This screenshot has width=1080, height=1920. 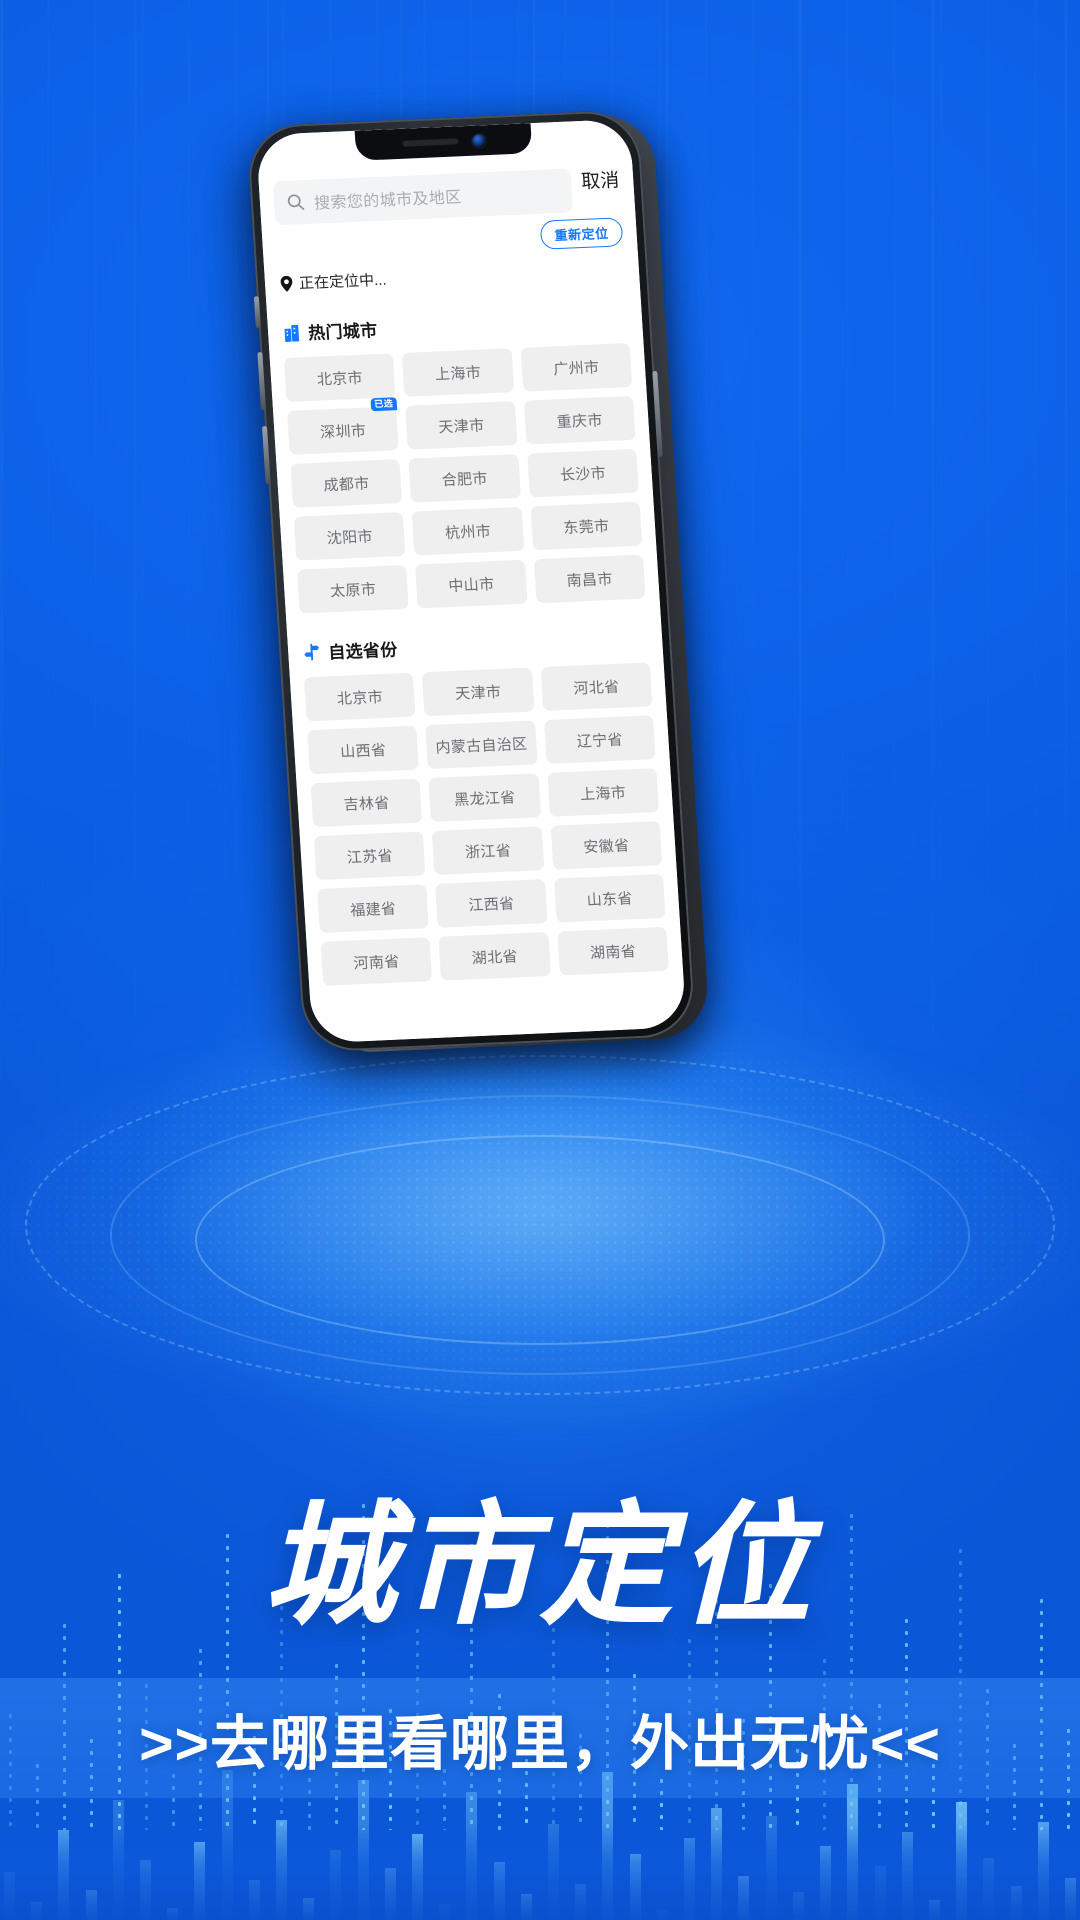 What do you see at coordinates (286, 283) in the screenshot?
I see `location-pin-icon` at bounding box center [286, 283].